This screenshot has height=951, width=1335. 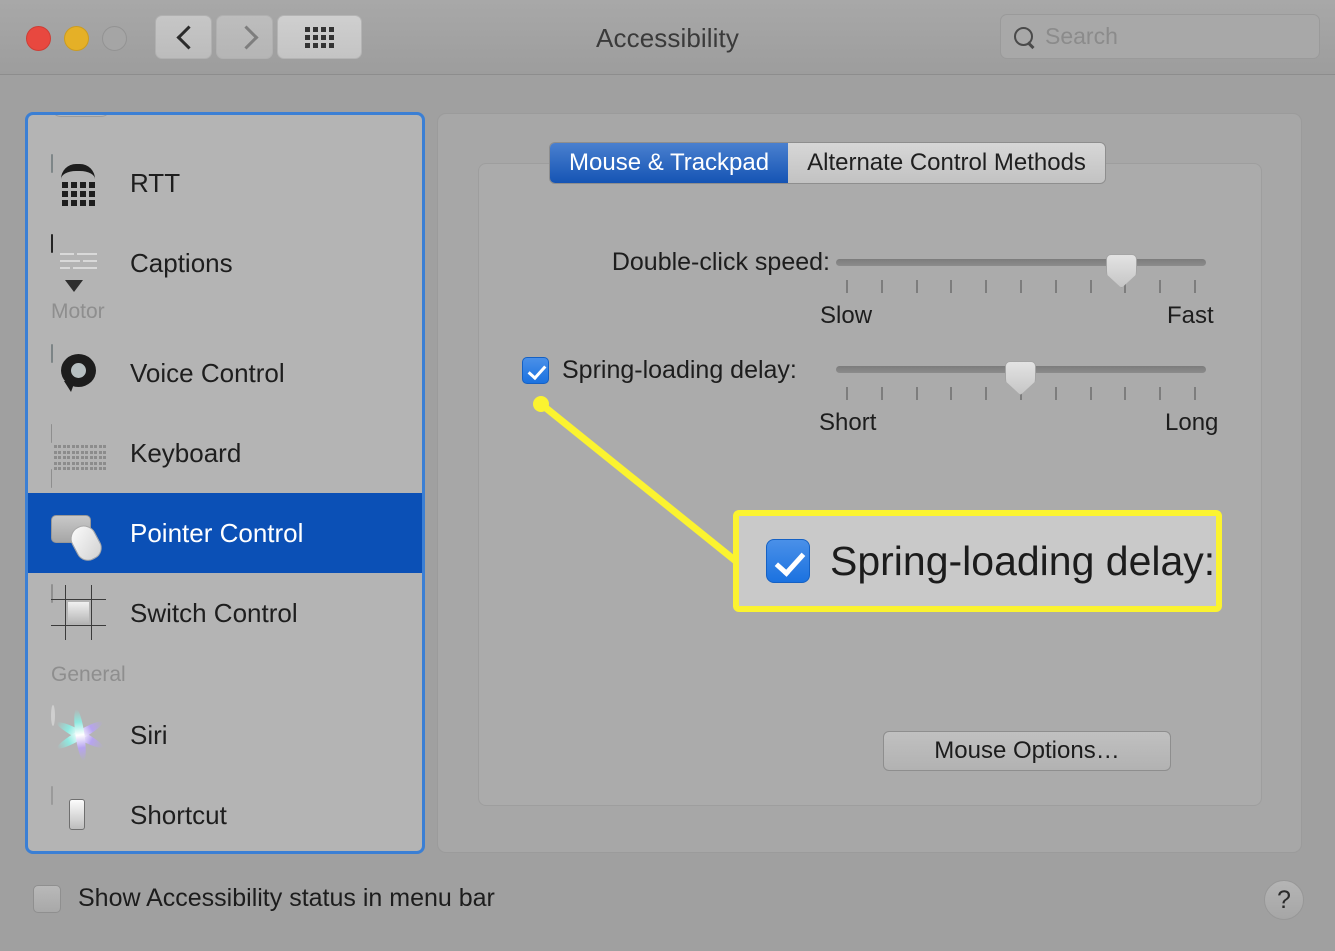 I want to click on sidebar-item-label: Captions, so click(x=181, y=262).